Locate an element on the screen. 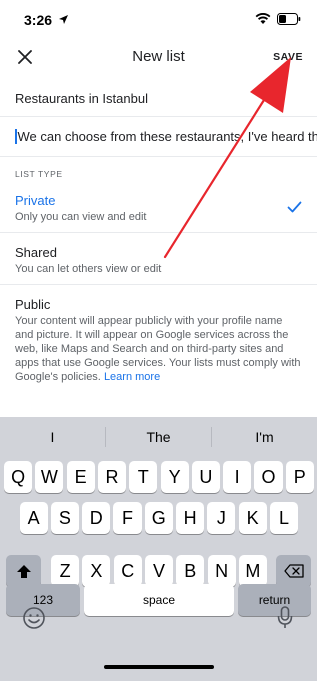  key-a: A is located at coordinates (33, 518).